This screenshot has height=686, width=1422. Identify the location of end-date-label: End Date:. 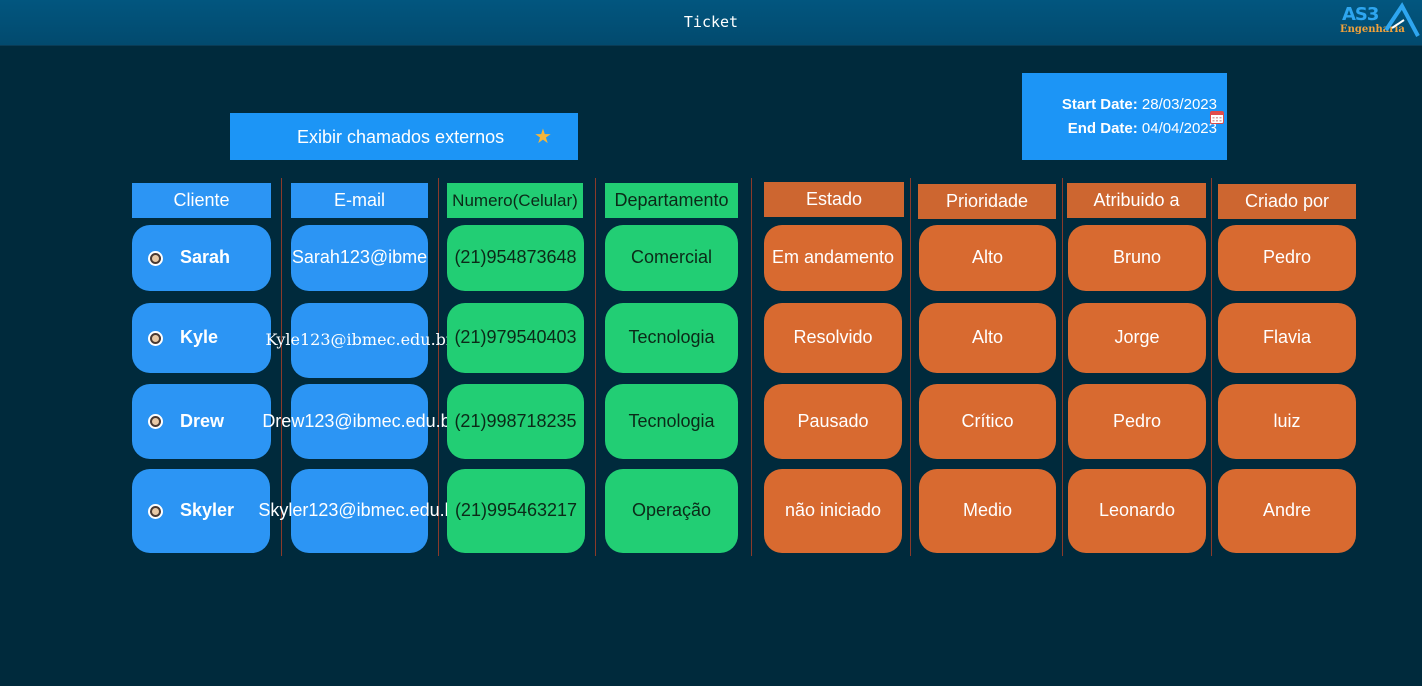
(1102, 128).